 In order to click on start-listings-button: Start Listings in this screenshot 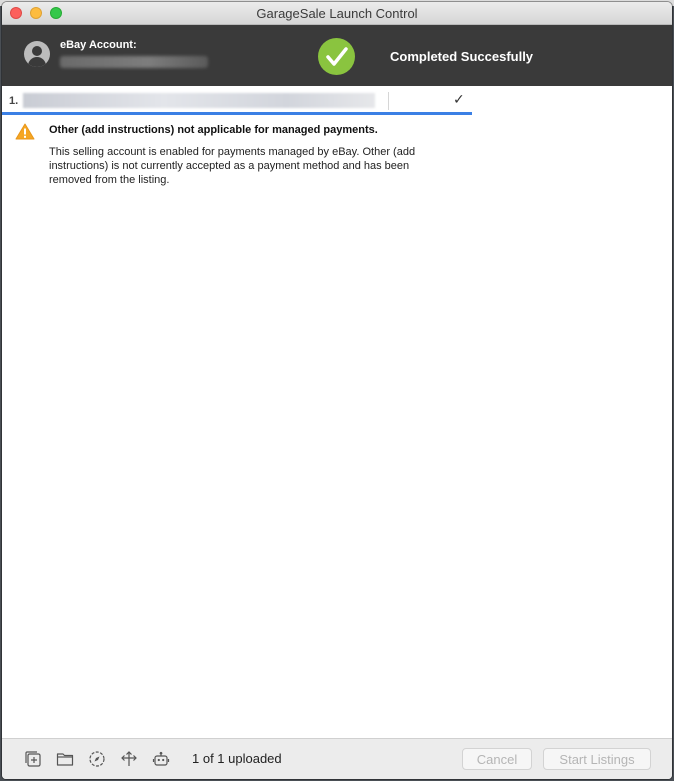, I will do `click(597, 759)`.